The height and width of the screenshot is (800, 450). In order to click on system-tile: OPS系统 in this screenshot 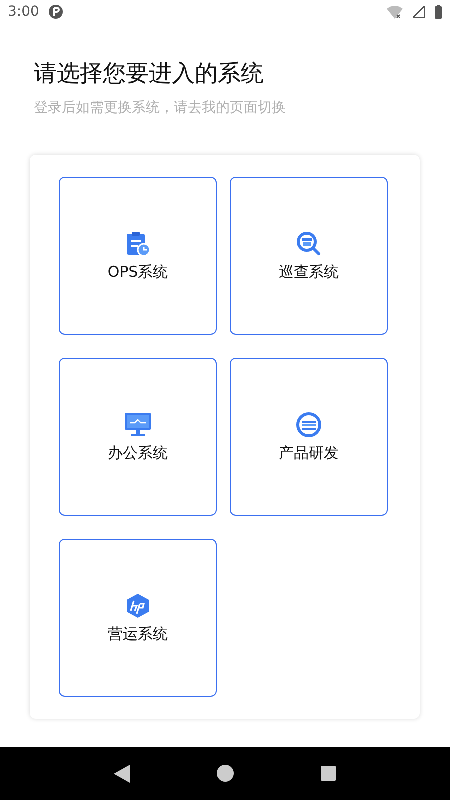, I will do `click(138, 256)`.